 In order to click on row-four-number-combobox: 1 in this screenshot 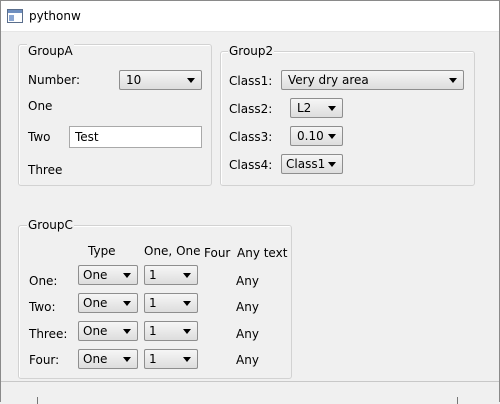, I will do `click(171, 359)`.